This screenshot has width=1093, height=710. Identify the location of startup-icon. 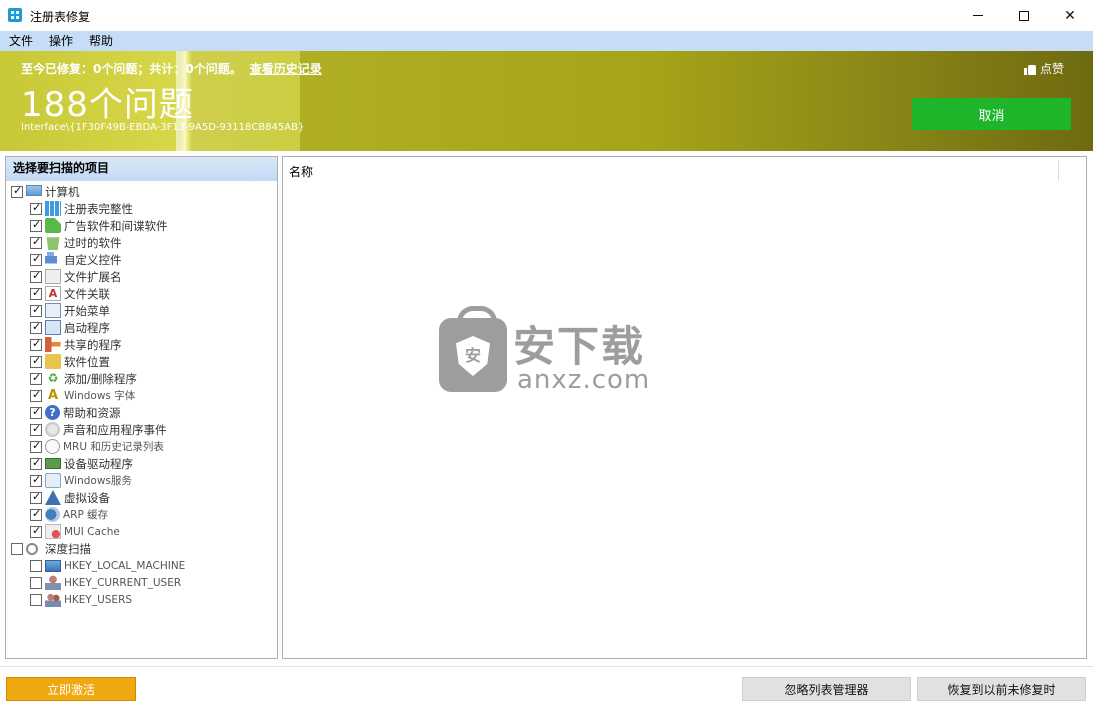
(53, 327).